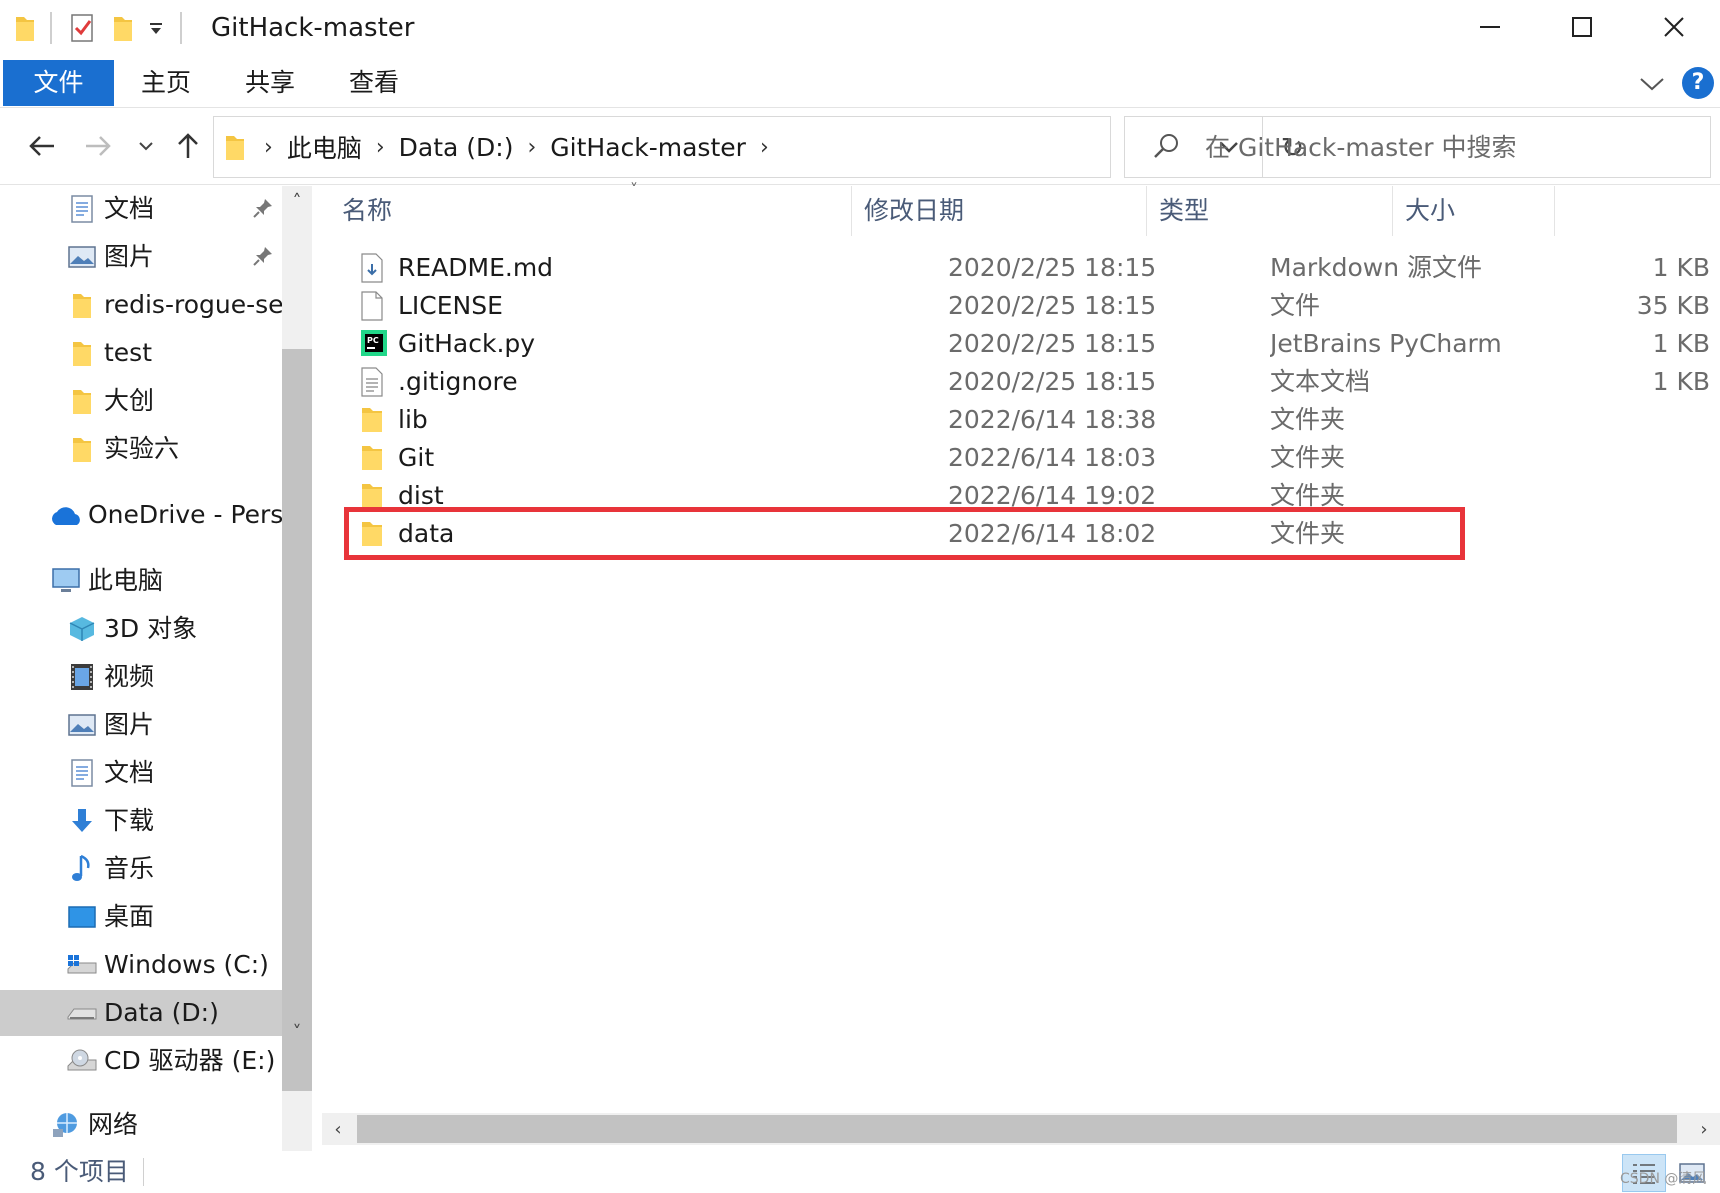 This screenshot has width=1720, height=1193. What do you see at coordinates (648, 147) in the screenshot?
I see `breadcrumb-githack-master: GitHack-master` at bounding box center [648, 147].